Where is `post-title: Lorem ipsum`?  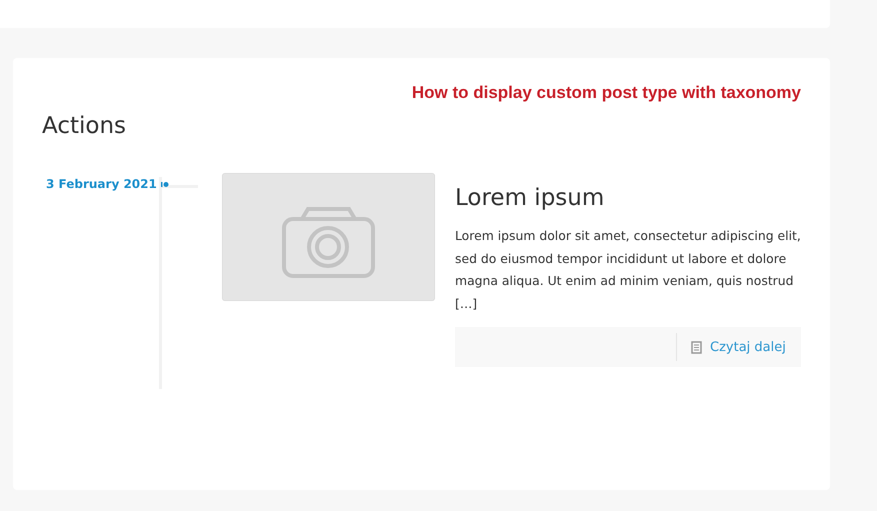 post-title: Lorem ipsum is located at coordinates (530, 198).